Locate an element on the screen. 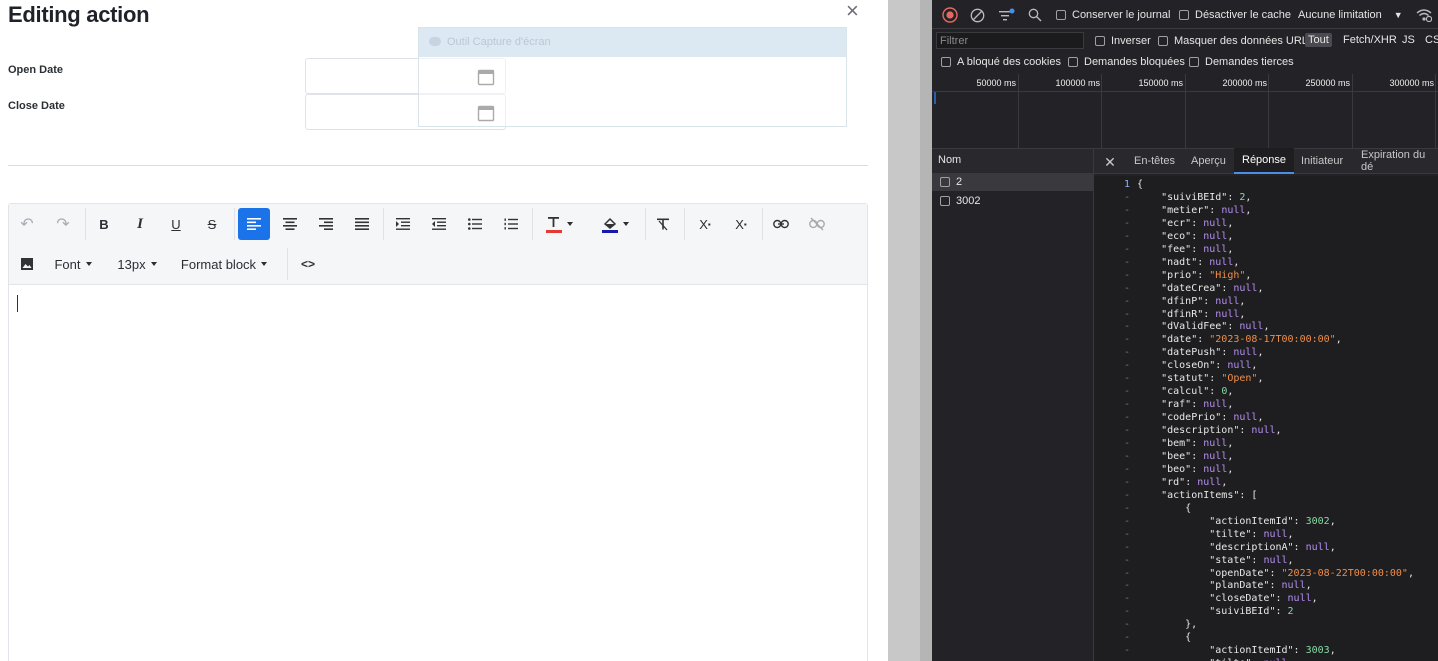 The image size is (1438, 661). strikethrough-icon: S is located at coordinates (212, 224).